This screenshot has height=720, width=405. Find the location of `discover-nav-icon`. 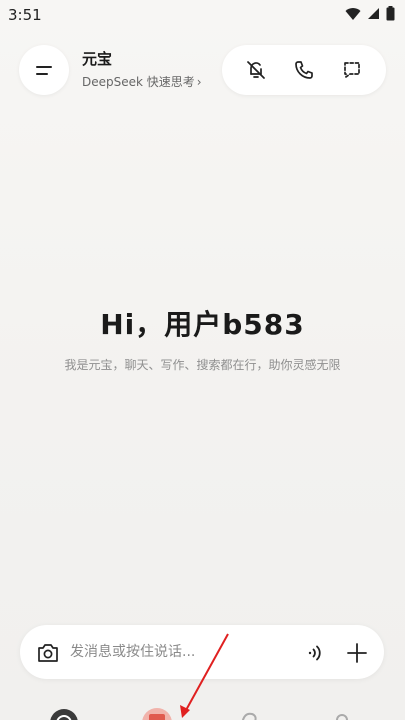

discover-nav-icon is located at coordinates (249, 713).